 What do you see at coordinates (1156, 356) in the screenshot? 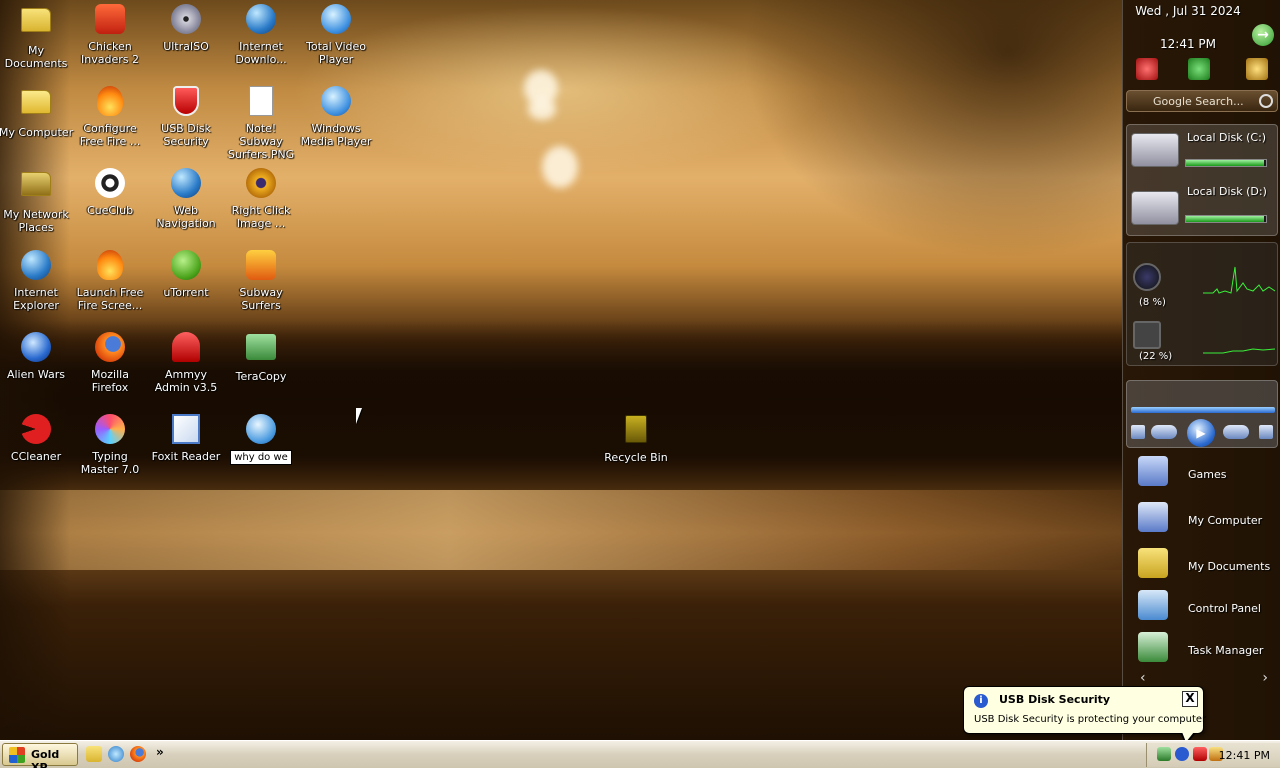
I see `ram-percent: (22 %)` at bounding box center [1156, 356].